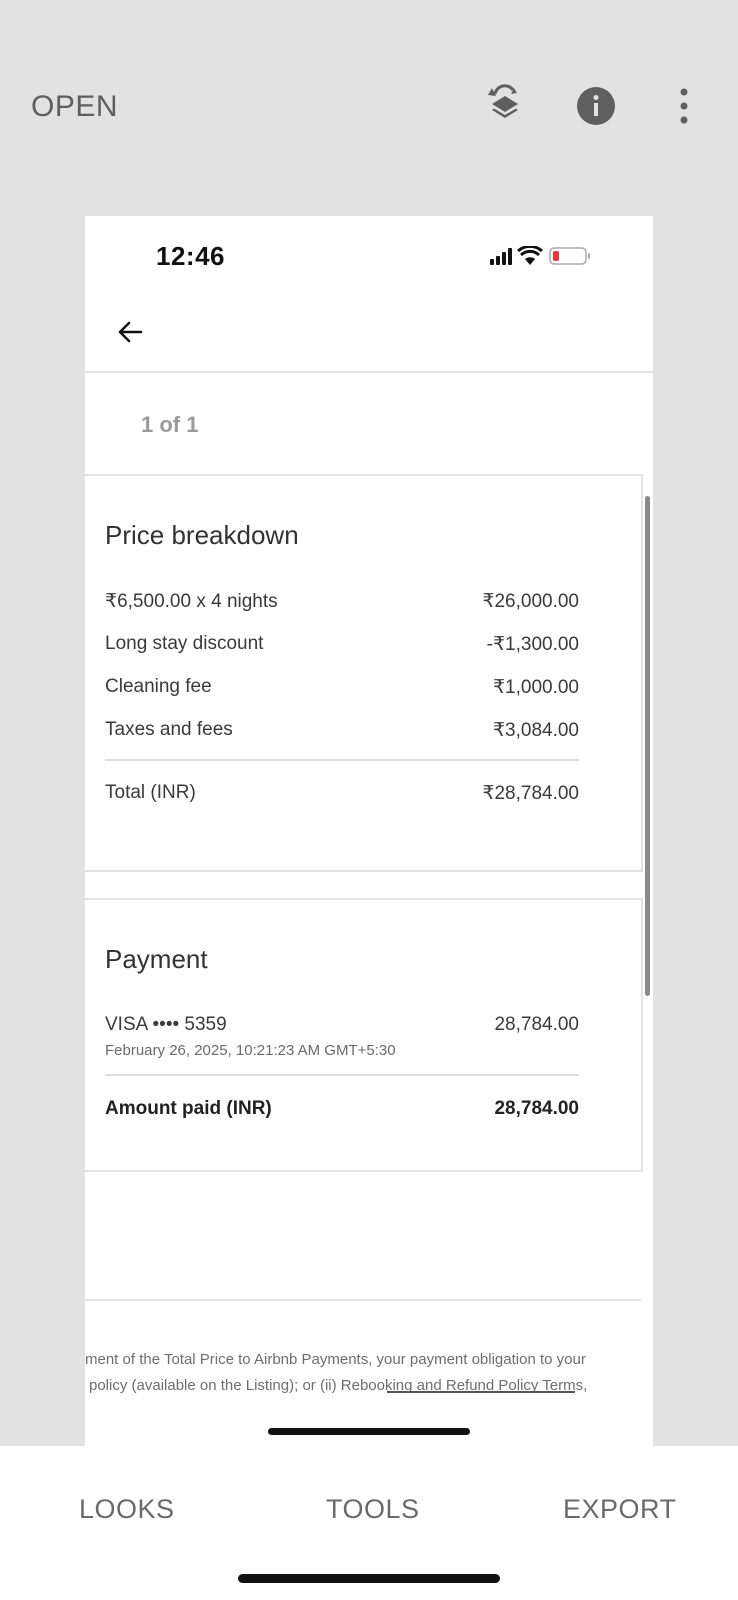 The width and height of the screenshot is (738, 1600). I want to click on status-time: 12:46, so click(190, 256).